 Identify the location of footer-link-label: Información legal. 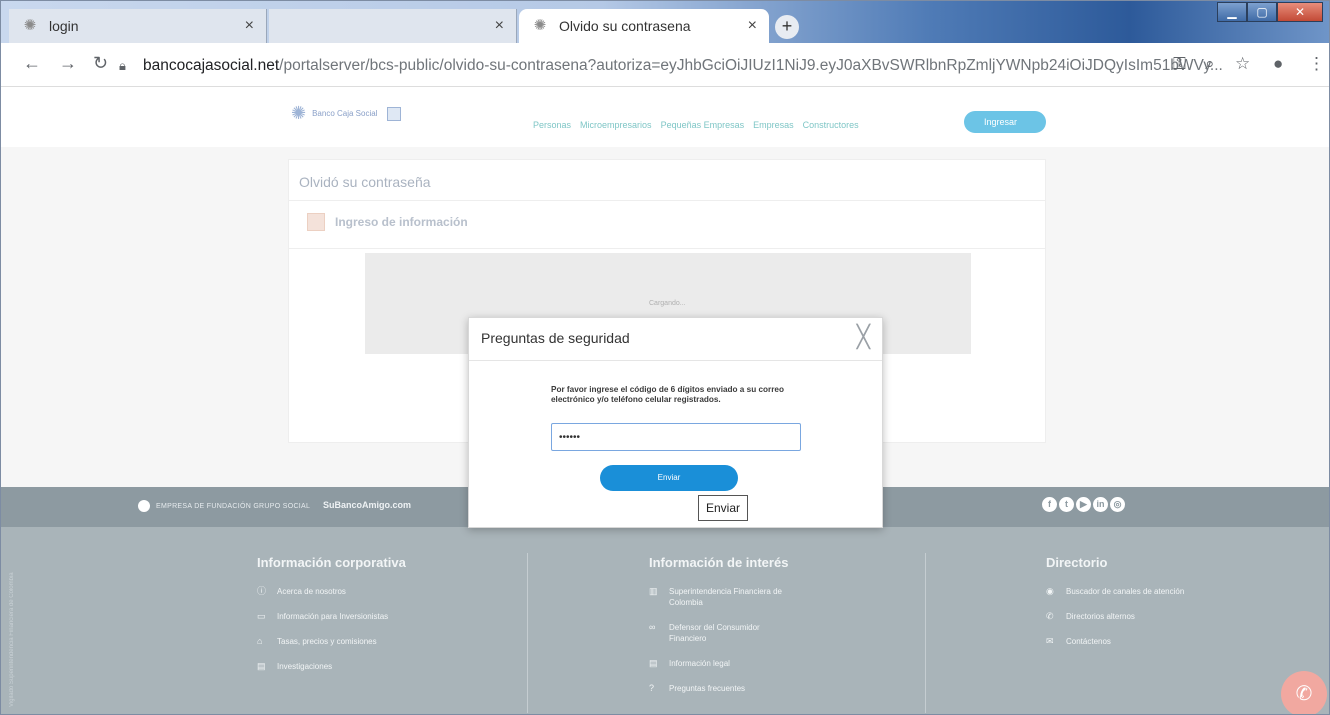
(699, 663).